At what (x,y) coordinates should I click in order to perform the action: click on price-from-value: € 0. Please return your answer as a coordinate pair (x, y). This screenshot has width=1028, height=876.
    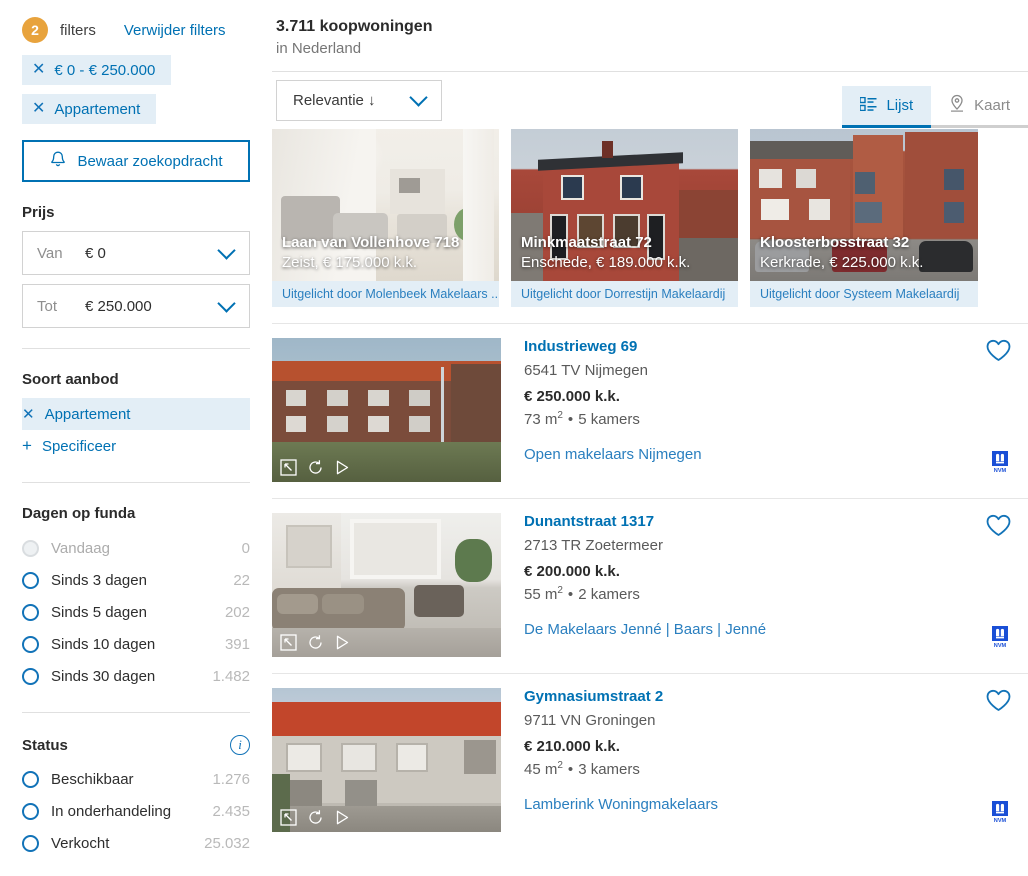
    Looking at the image, I should click on (95, 253).